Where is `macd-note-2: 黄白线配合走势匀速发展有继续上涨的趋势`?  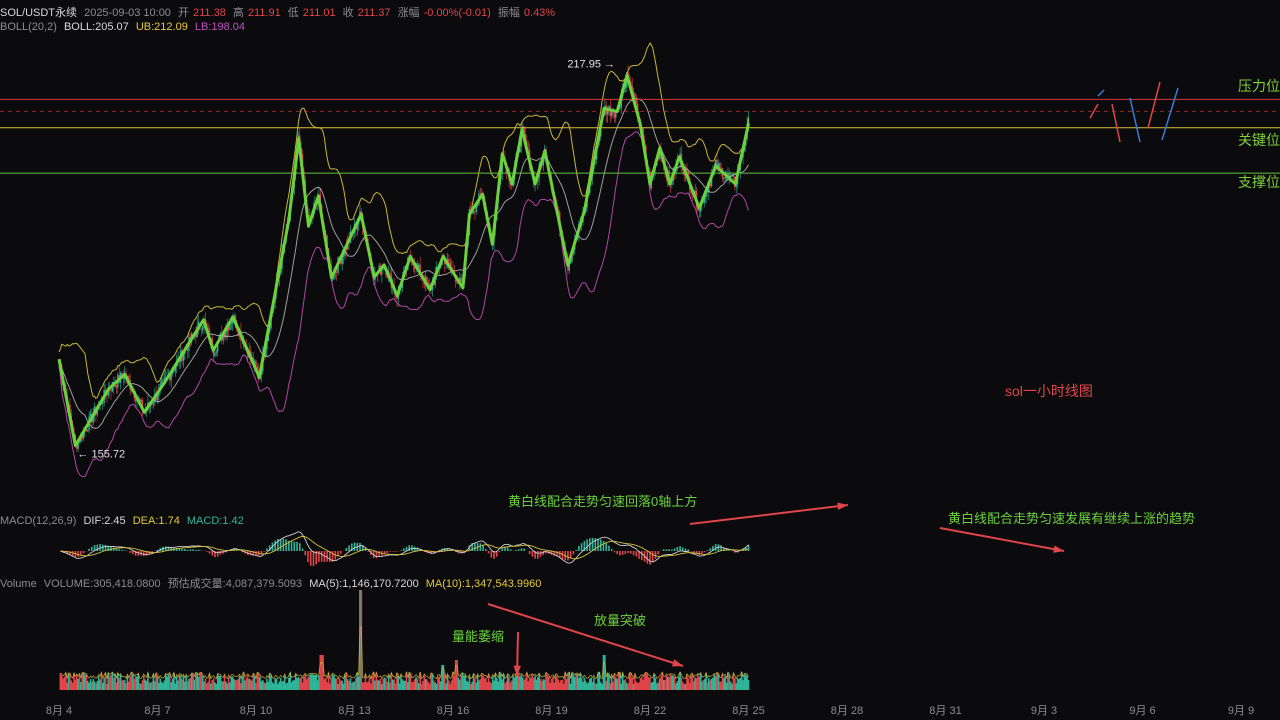 macd-note-2: 黄白线配合走势匀速发展有继续上涨的趋势 is located at coordinates (1072, 518).